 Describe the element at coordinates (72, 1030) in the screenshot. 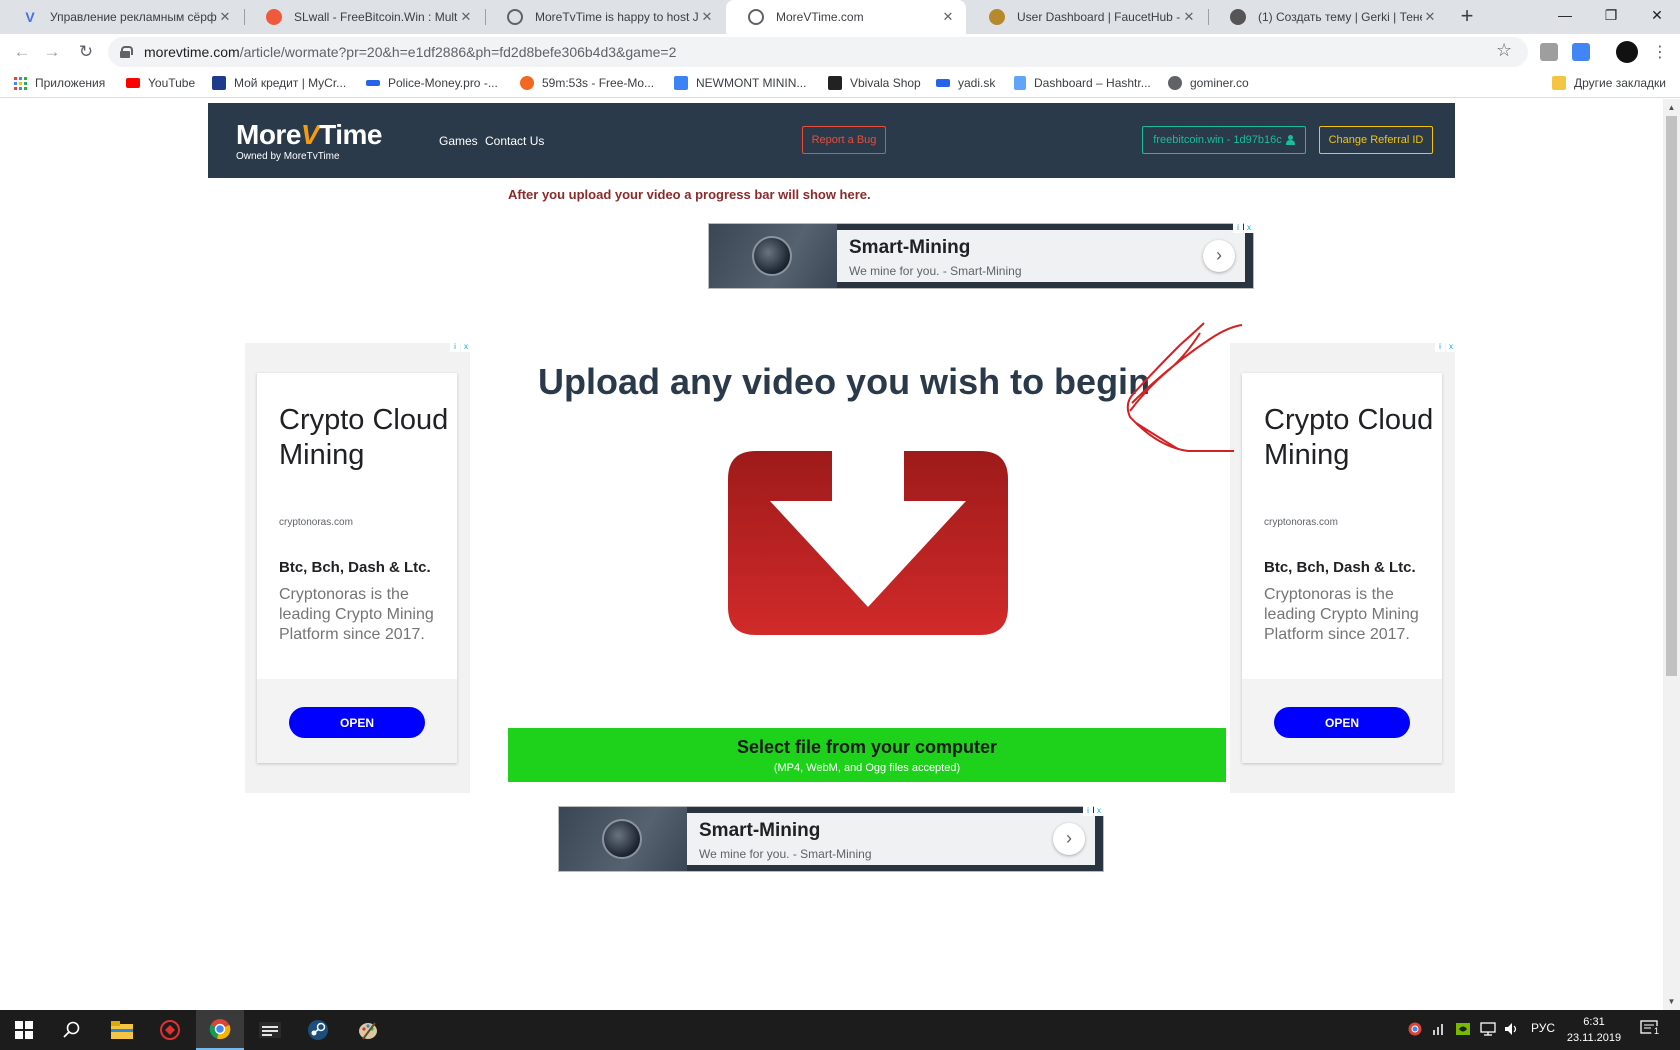

I see `search-icon` at that location.